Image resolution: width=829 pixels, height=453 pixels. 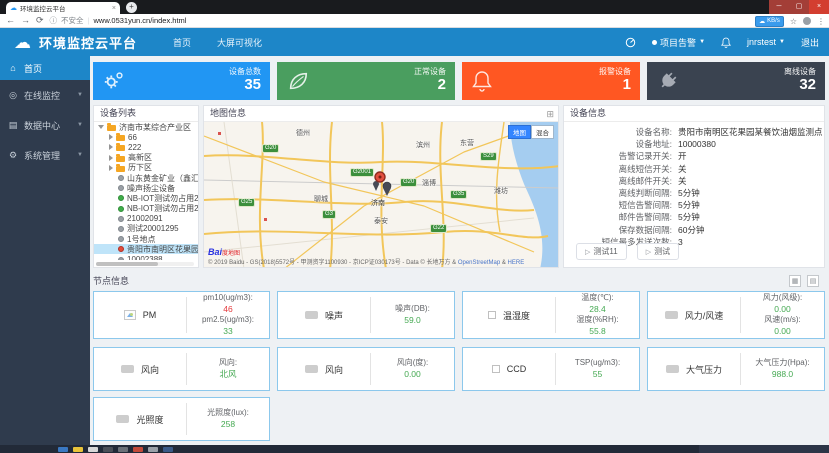 I want to click on bookmark-star-icon: ☆, so click(x=793, y=21).